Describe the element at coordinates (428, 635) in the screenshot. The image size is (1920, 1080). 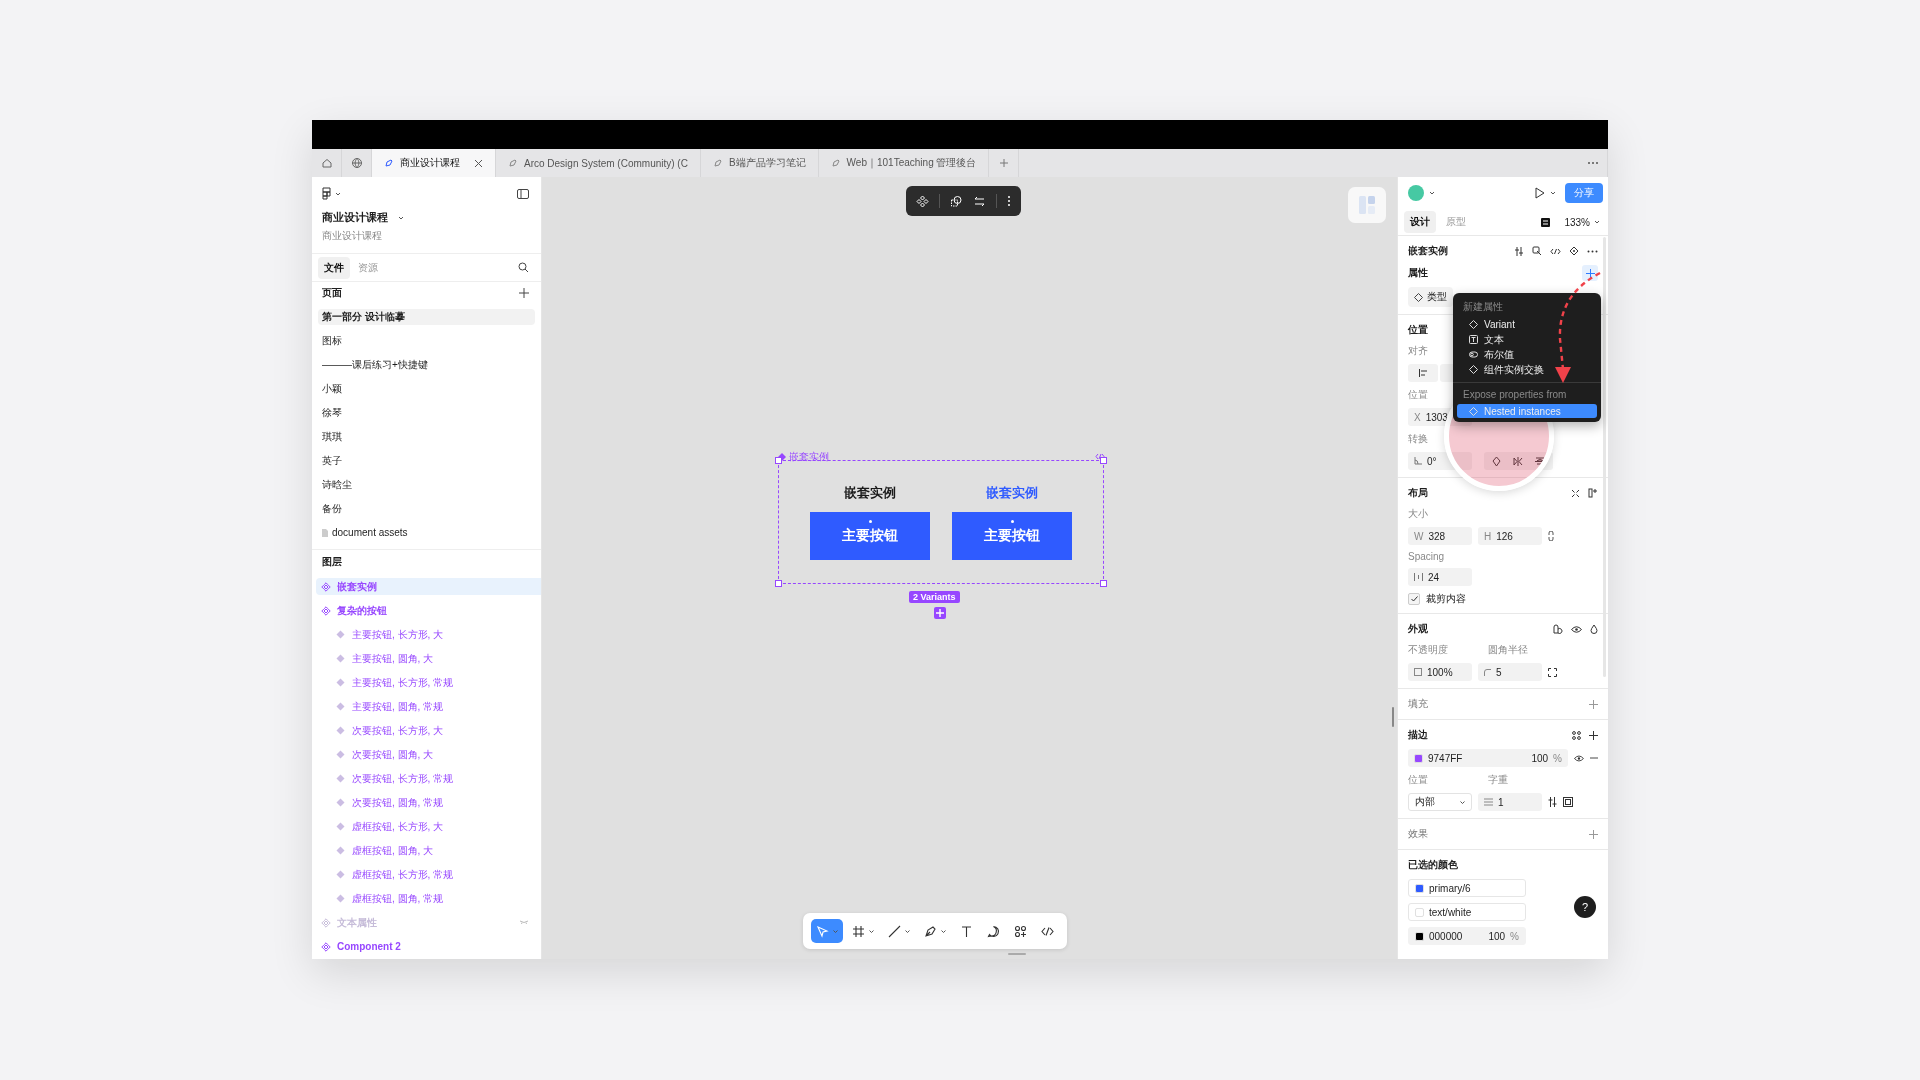
I see `layer-item: 主要按钮, 长方形, 大` at that location.